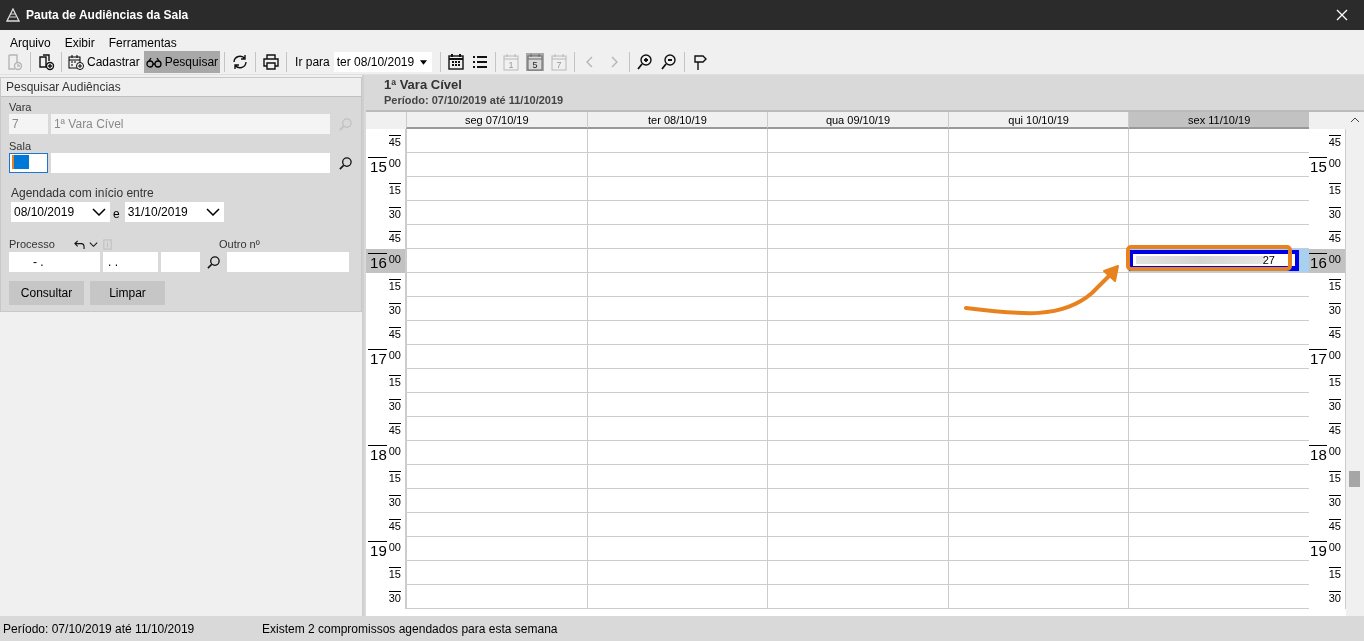  What do you see at coordinates (190, 163) in the screenshot?
I see `name-field` at bounding box center [190, 163].